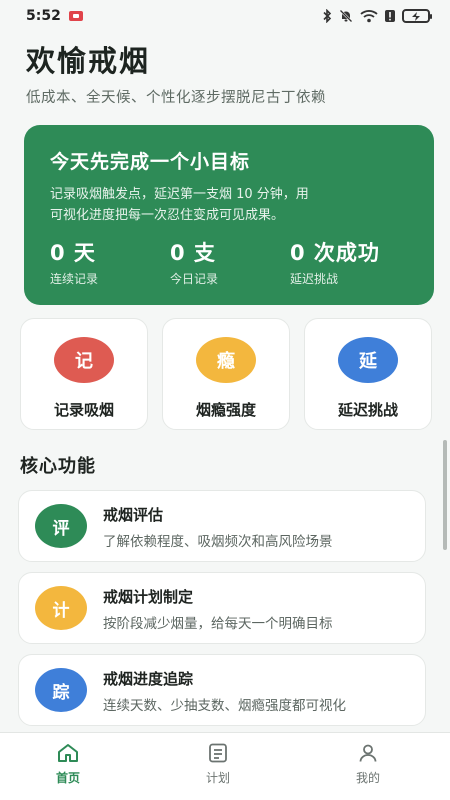 This screenshot has width=450, height=800. Describe the element at coordinates (417, 16) in the screenshot. I see `battery-charging-icon` at that location.